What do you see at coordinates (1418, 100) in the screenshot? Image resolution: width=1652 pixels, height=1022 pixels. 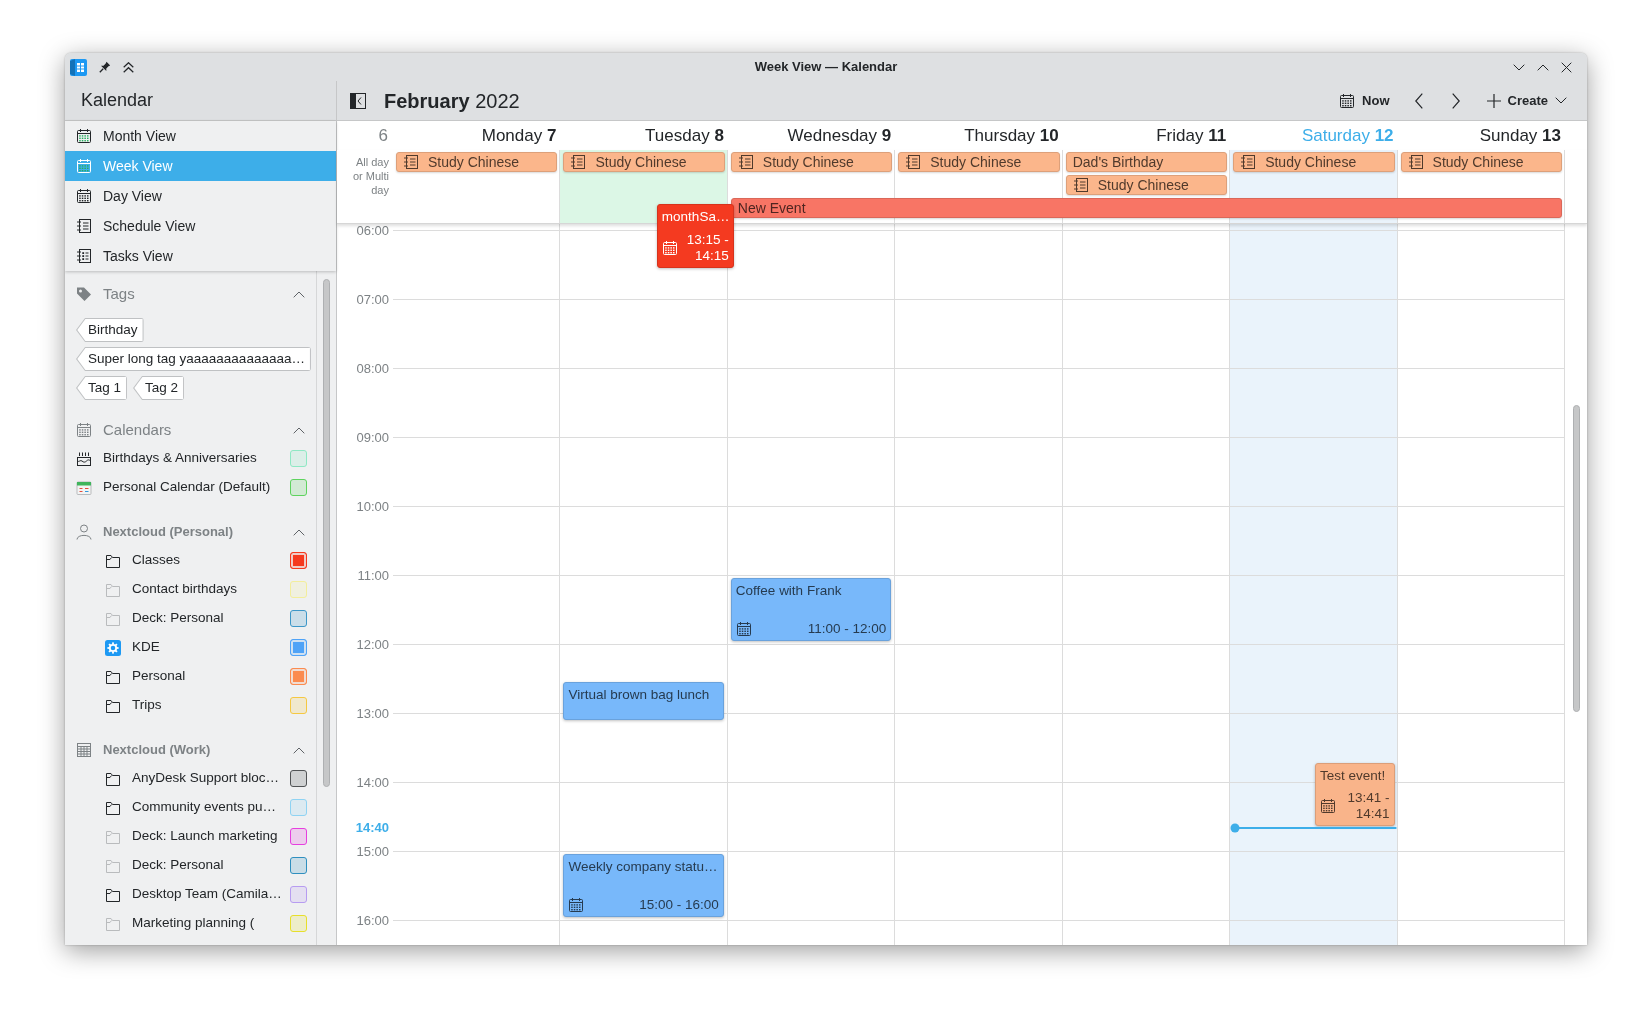 I see `chevron-left-icon` at bounding box center [1418, 100].